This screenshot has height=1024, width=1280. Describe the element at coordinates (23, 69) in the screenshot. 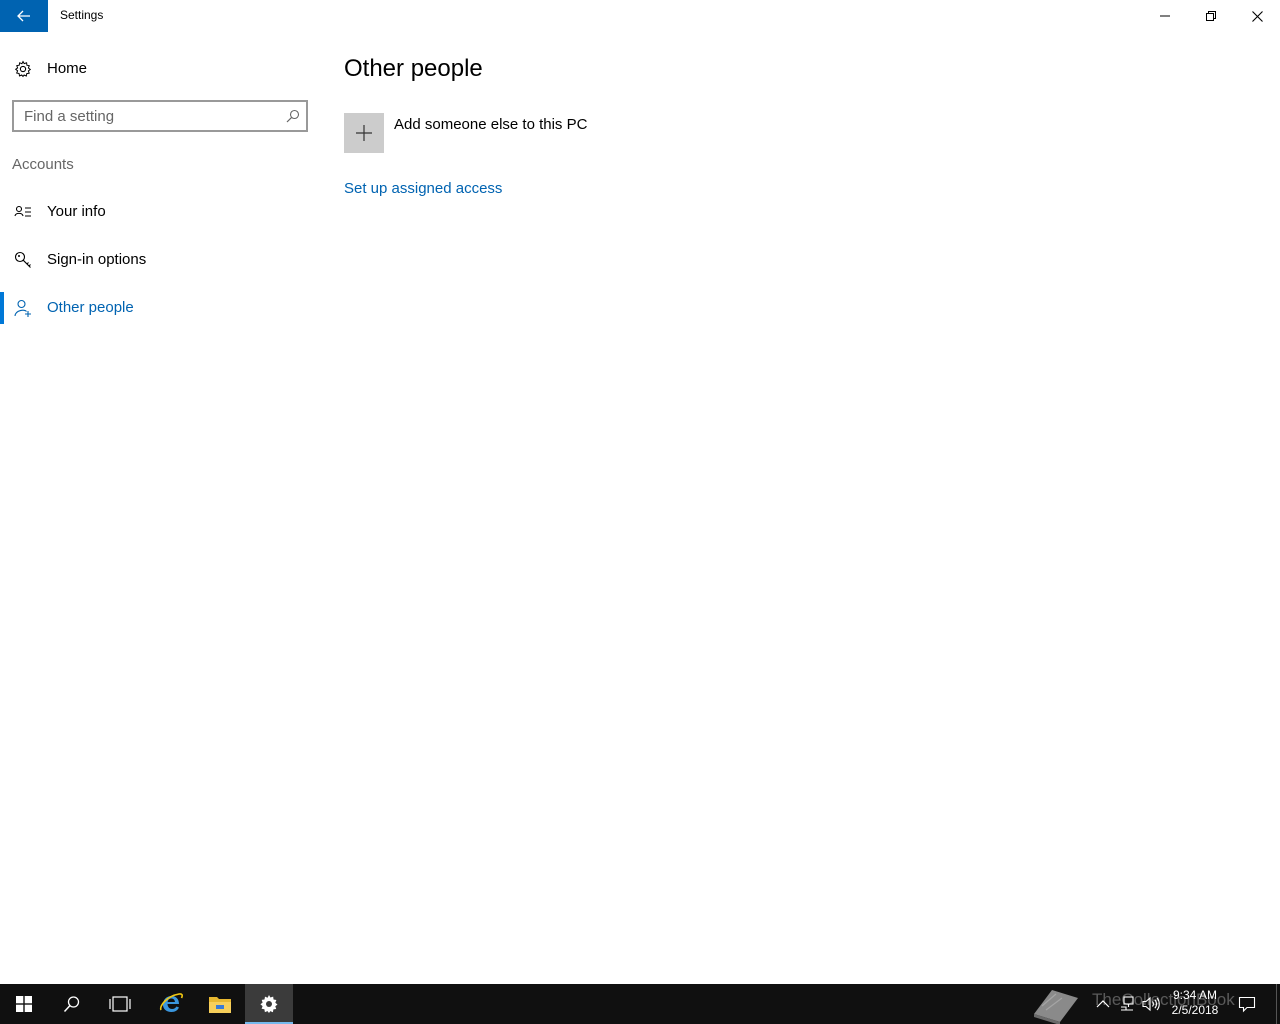

I see `gear-icon` at that location.